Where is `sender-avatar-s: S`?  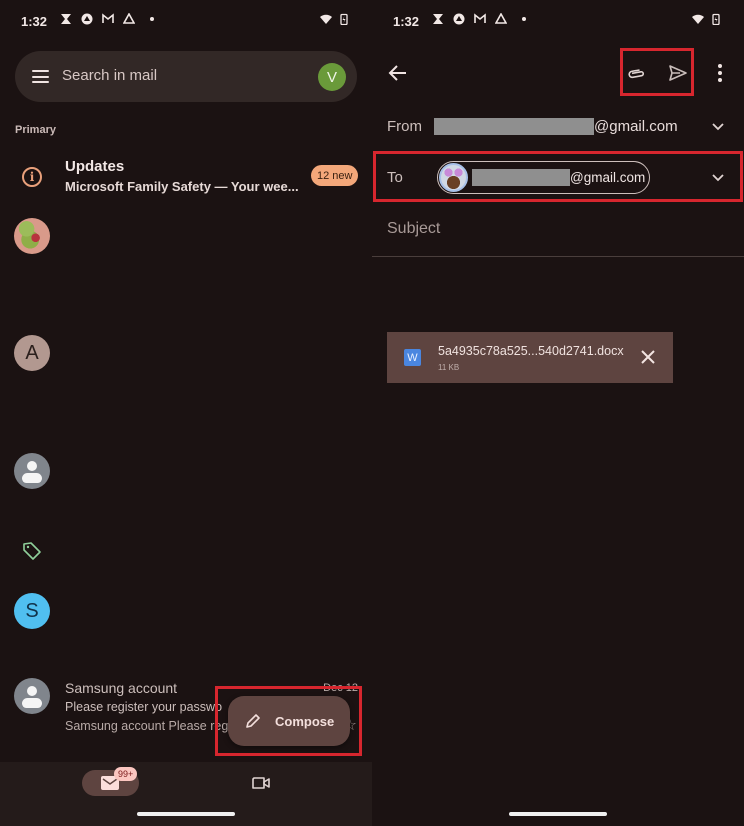
sender-avatar-s: S is located at coordinates (32, 611).